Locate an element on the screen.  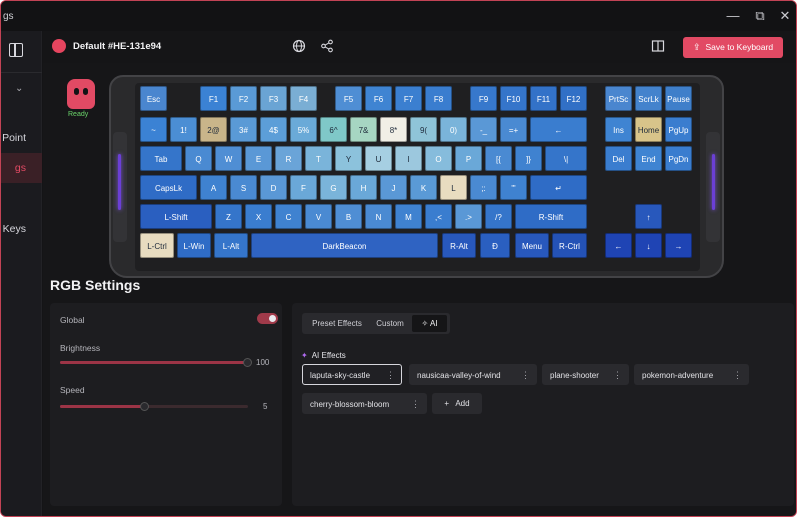
key-rshift: R-Shift is located at coordinates (551, 216).